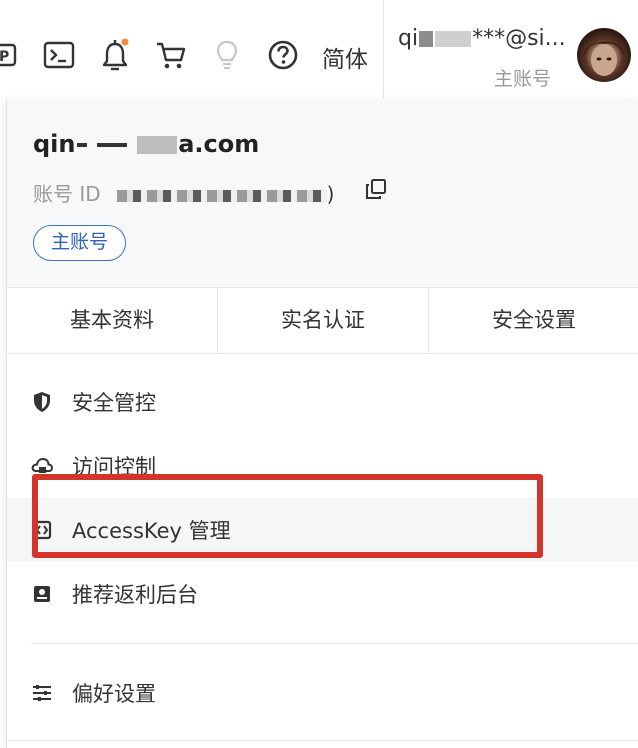  I want to click on cloud-lock-icon, so click(42, 466).